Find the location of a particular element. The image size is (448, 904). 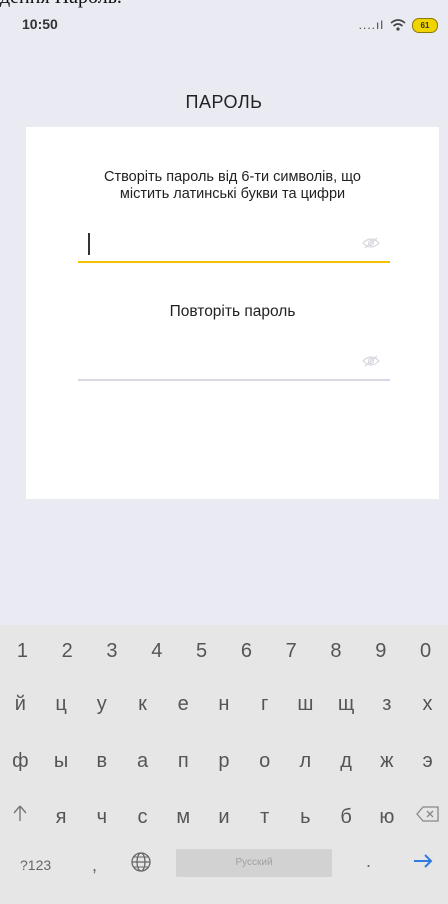

key: н is located at coordinates (224, 704).